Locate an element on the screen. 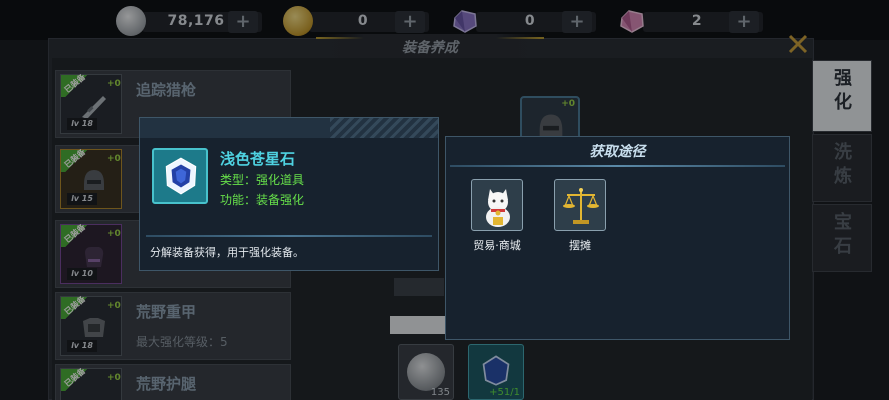 This screenshot has width=889, height=400. source-shop-button is located at coordinates (497, 205).